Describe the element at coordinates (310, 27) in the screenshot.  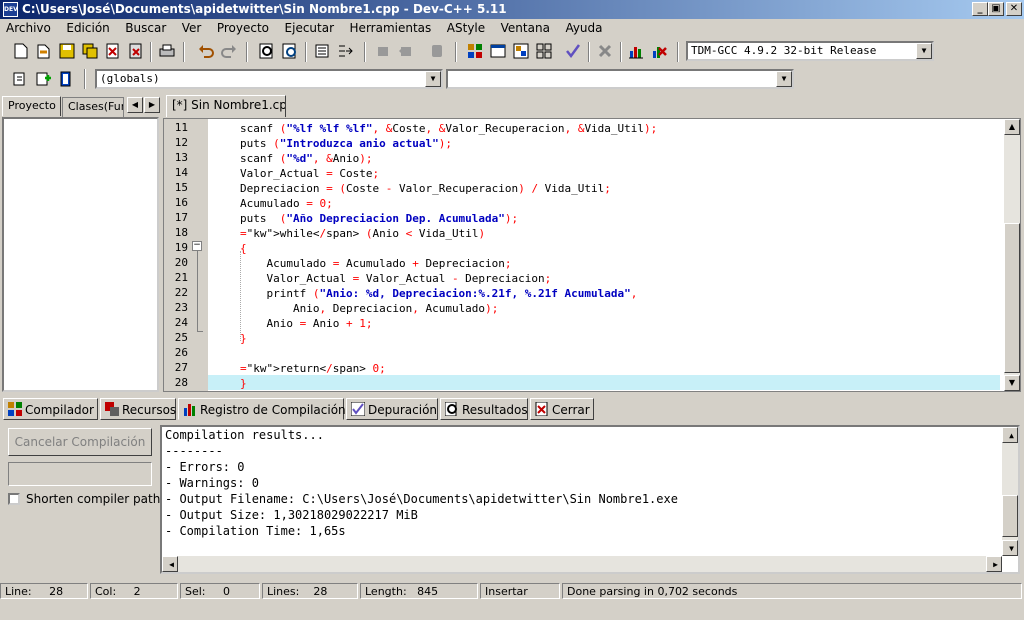
I see `menu-ejecutar: Ejecutar` at that location.